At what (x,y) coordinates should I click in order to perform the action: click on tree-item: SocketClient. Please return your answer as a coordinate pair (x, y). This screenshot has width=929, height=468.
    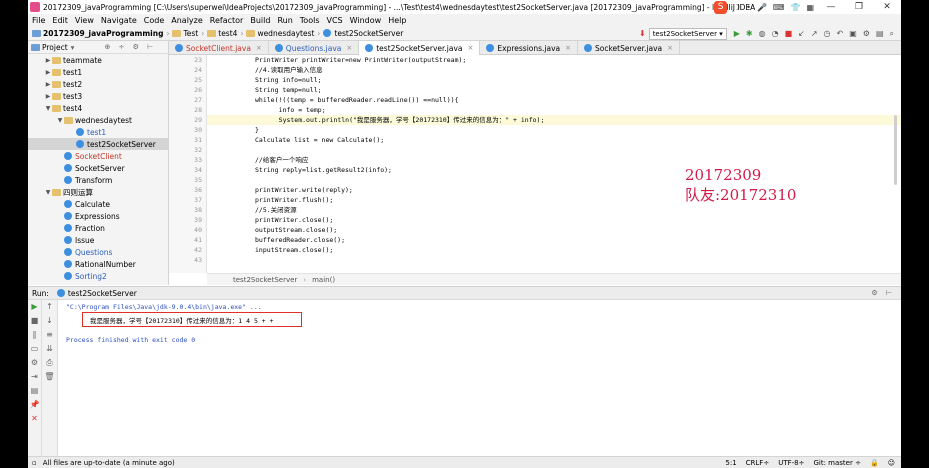
    Looking at the image, I should click on (98, 156).